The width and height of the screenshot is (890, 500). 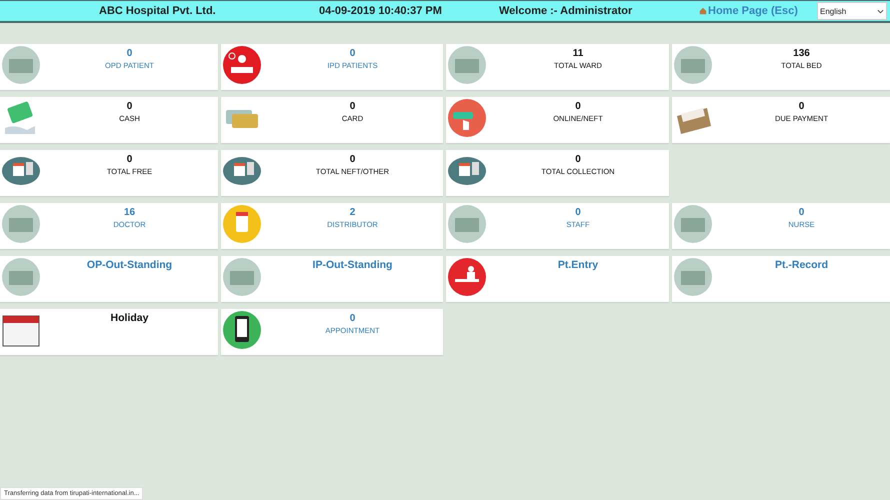 What do you see at coordinates (352, 265) in the screenshot?
I see `card-title: IP-Out-Standing` at bounding box center [352, 265].